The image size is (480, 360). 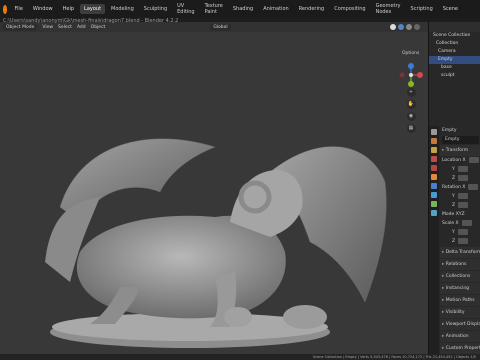 I want to click on scale-x-field, so click(x=466, y=222).